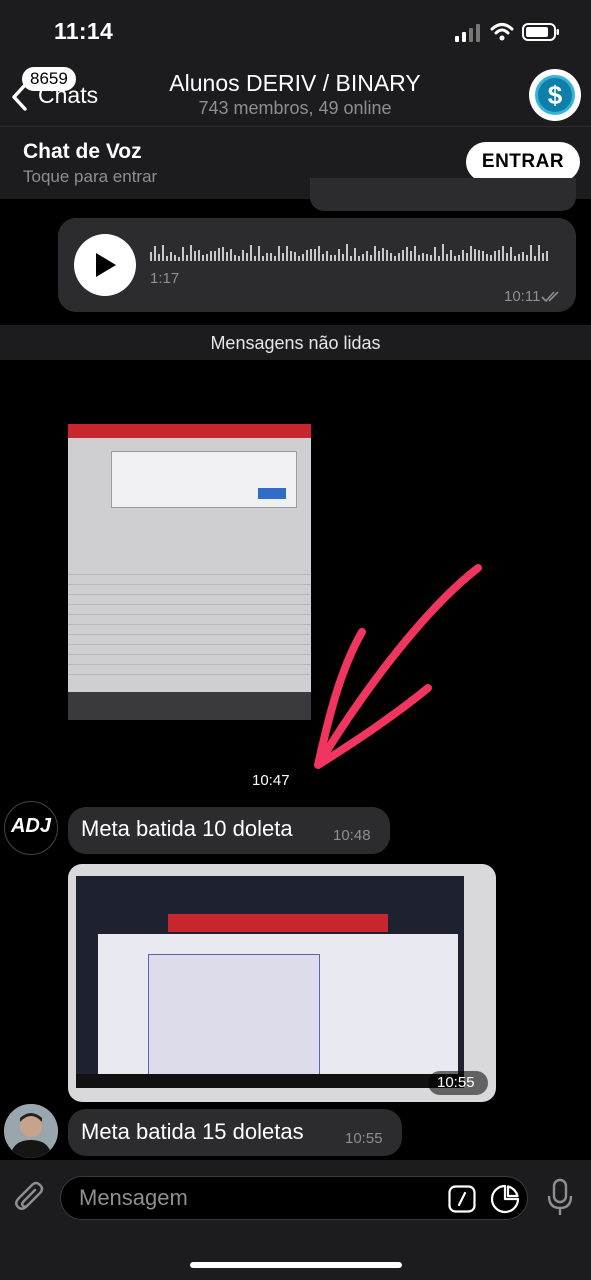 Image resolution: width=591 pixels, height=1280 pixels. Describe the element at coordinates (189, 572) in the screenshot. I see `photo-message-screenshot` at that location.